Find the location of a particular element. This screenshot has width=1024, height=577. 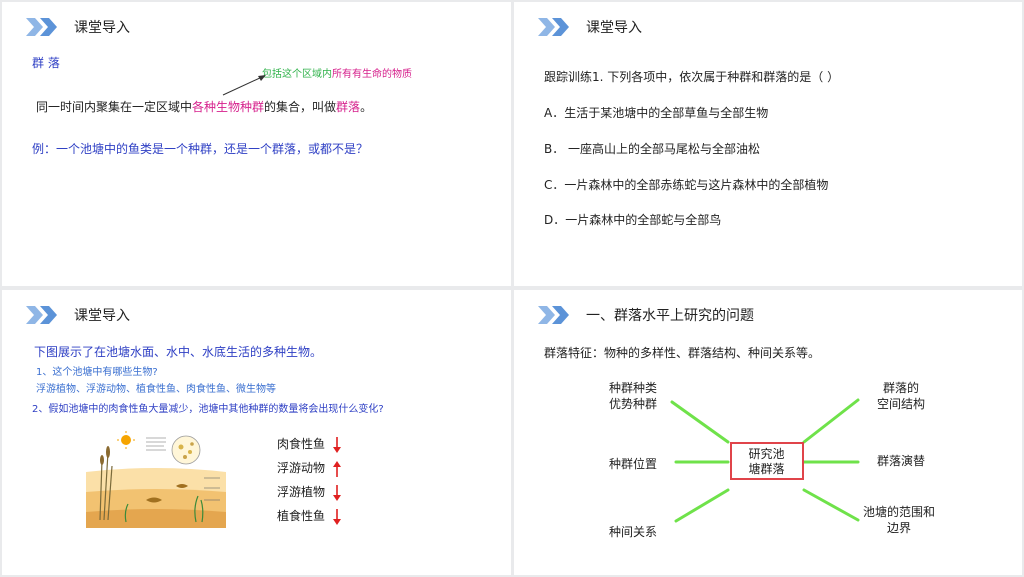

change-label: 肉食性鱼 is located at coordinates (301, 444).